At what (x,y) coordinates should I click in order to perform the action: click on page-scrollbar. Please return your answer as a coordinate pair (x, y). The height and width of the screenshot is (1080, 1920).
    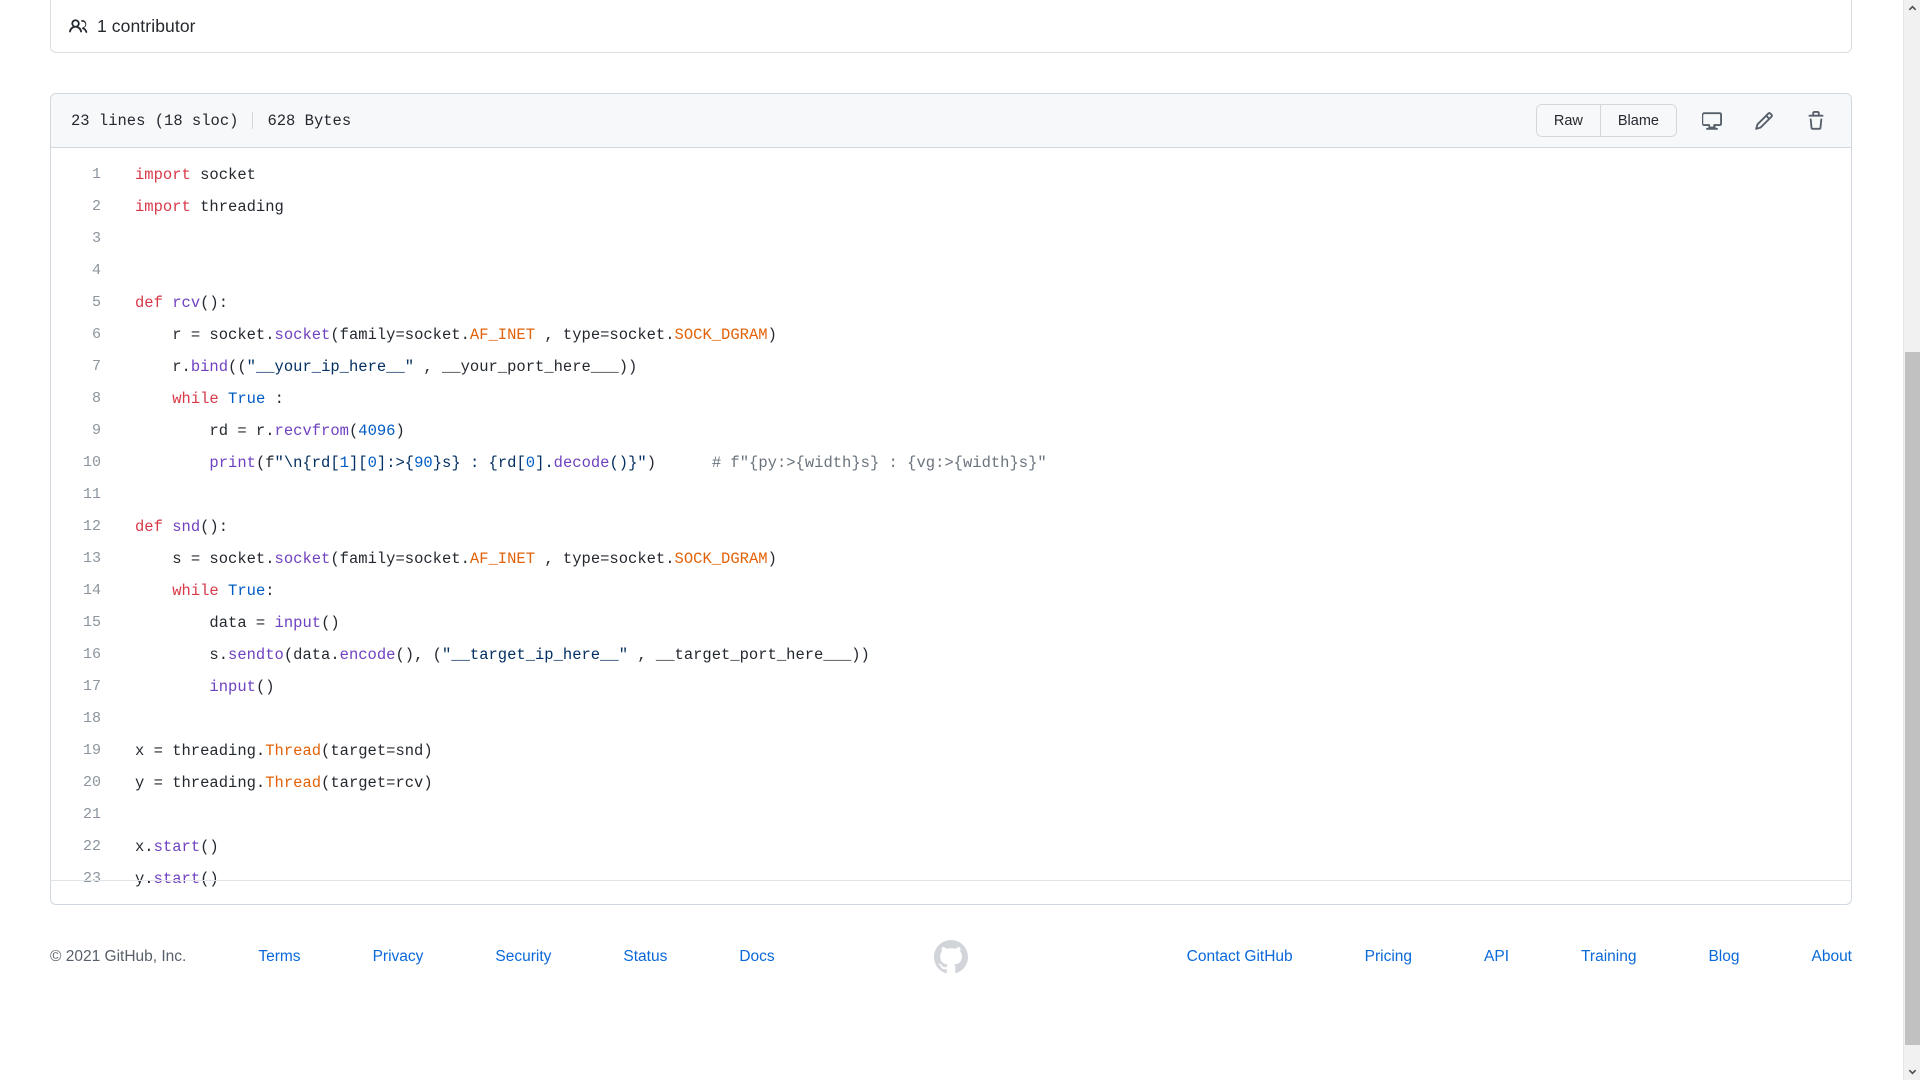
    Looking at the image, I should click on (1911, 540).